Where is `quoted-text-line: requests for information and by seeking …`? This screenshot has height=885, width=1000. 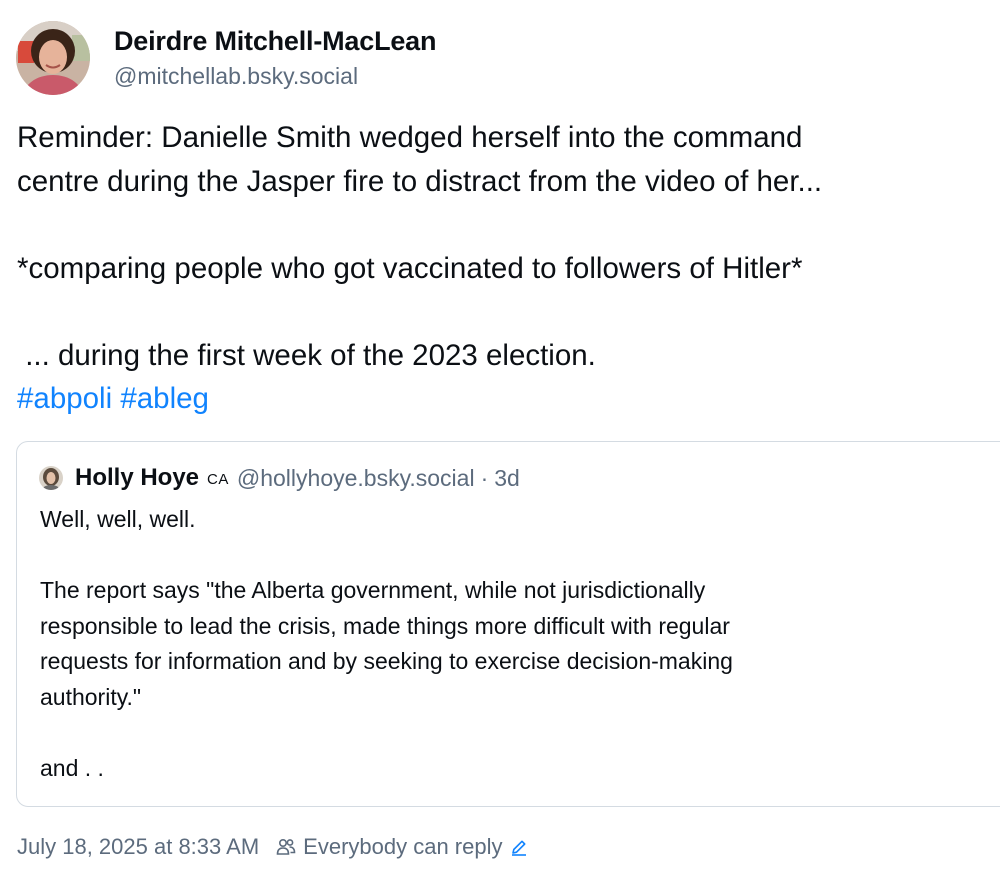
quoted-text-line: requests for information and by seeking … is located at coordinates (386, 661).